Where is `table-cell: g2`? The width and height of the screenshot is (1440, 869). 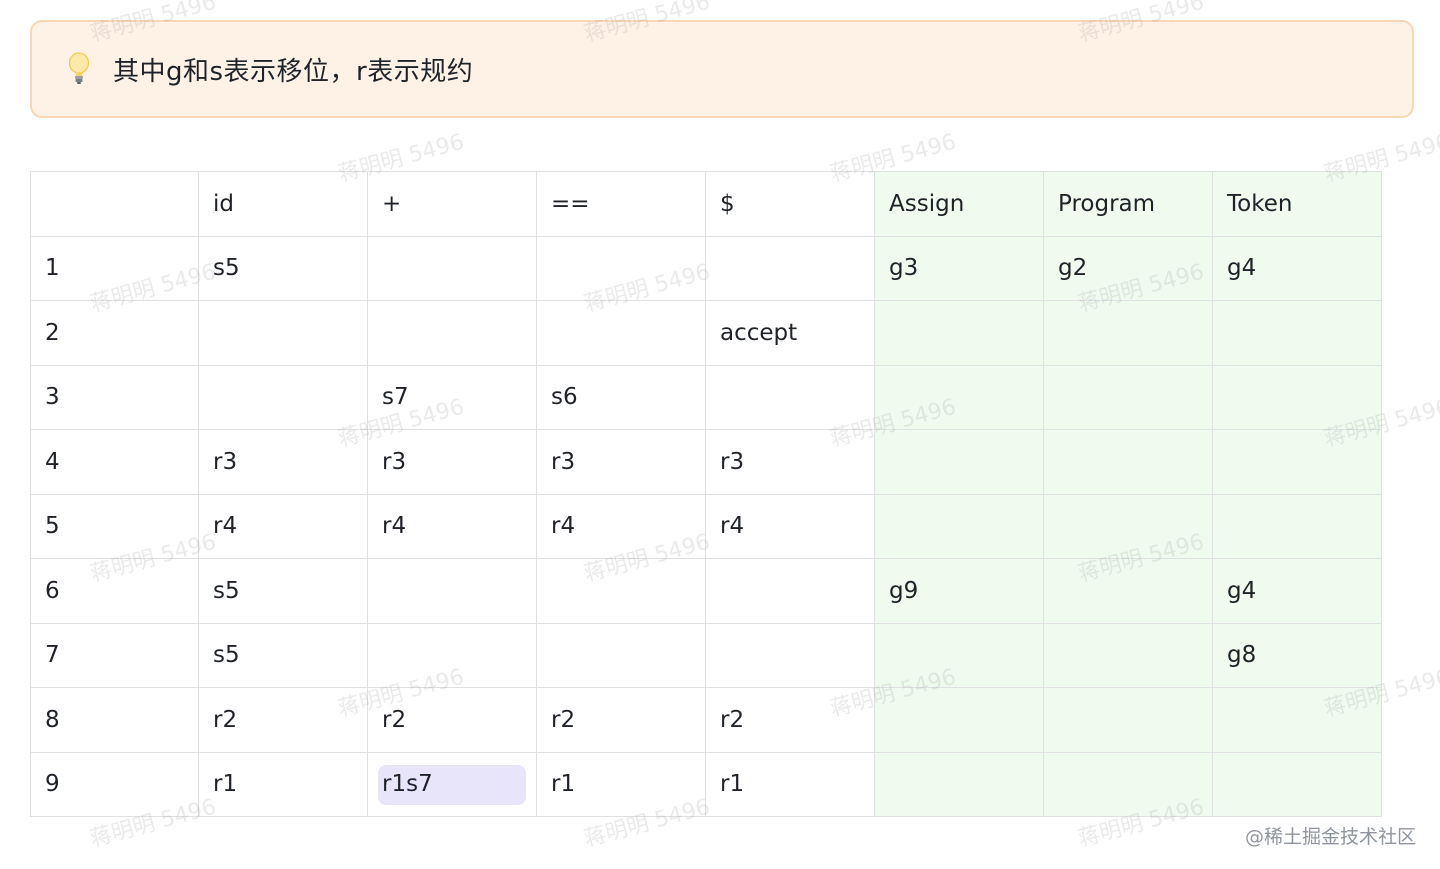
table-cell: g2 is located at coordinates (1128, 268).